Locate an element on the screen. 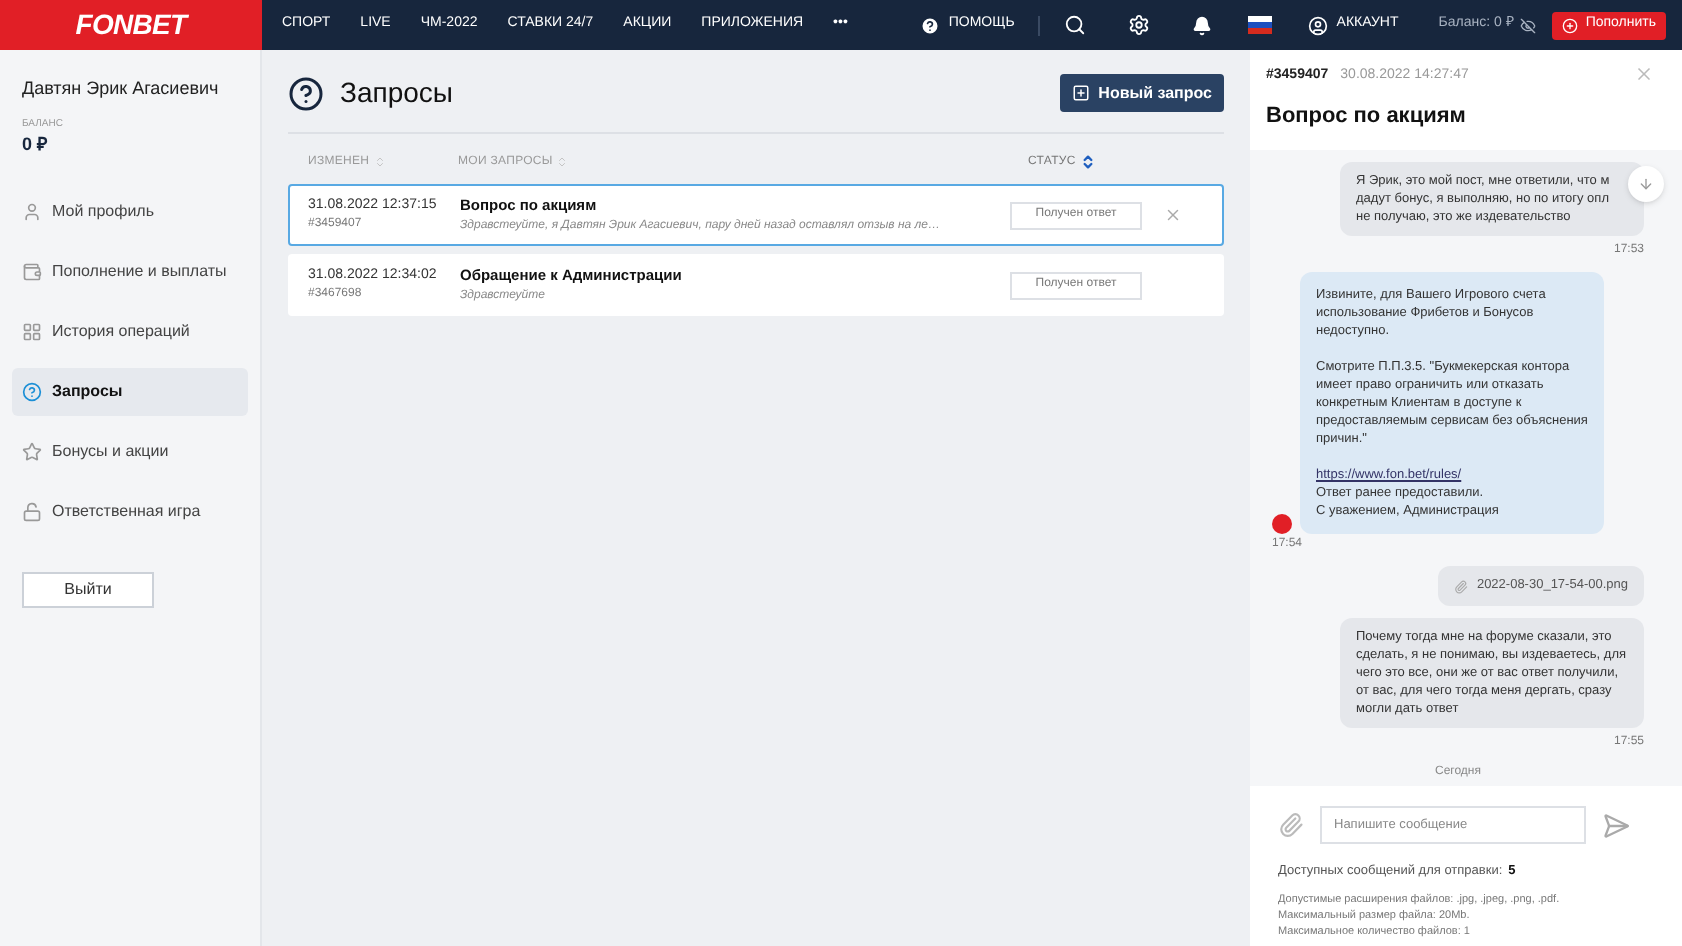  new-request-button: Новый запрос is located at coordinates (1142, 93).